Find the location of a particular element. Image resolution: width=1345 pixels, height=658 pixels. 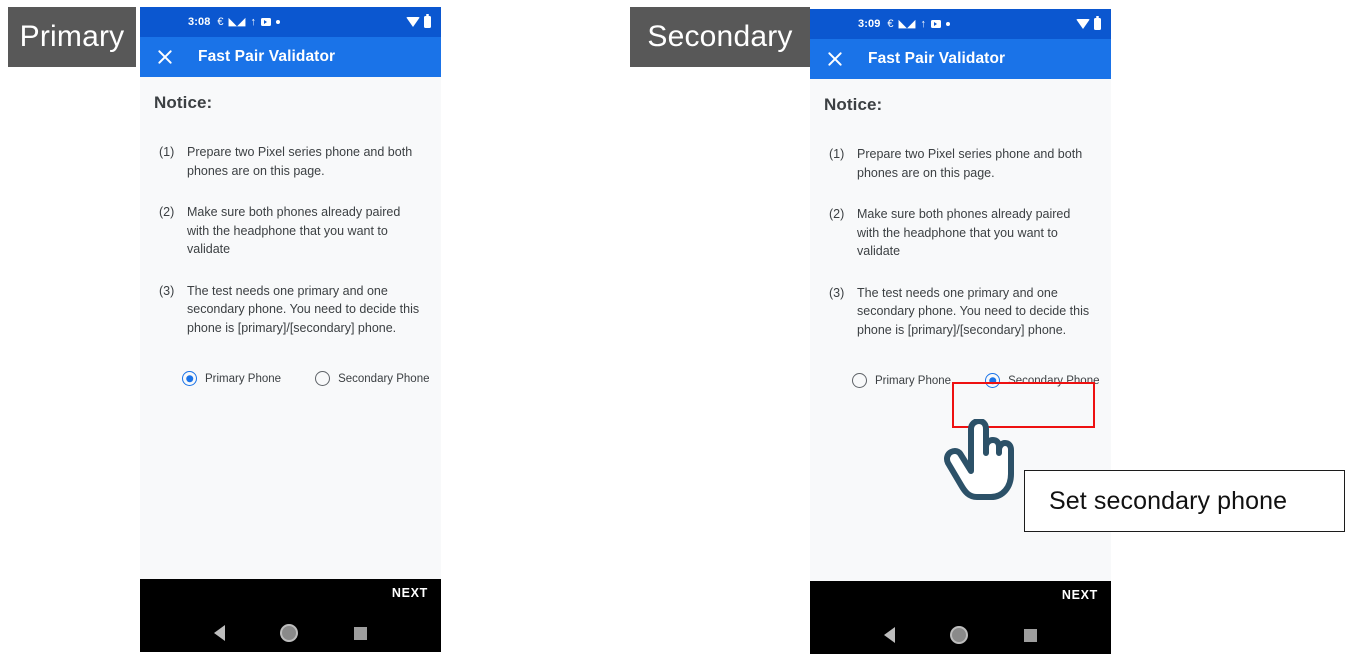

annotation-label-secondary: Secondary is located at coordinates (720, 37).